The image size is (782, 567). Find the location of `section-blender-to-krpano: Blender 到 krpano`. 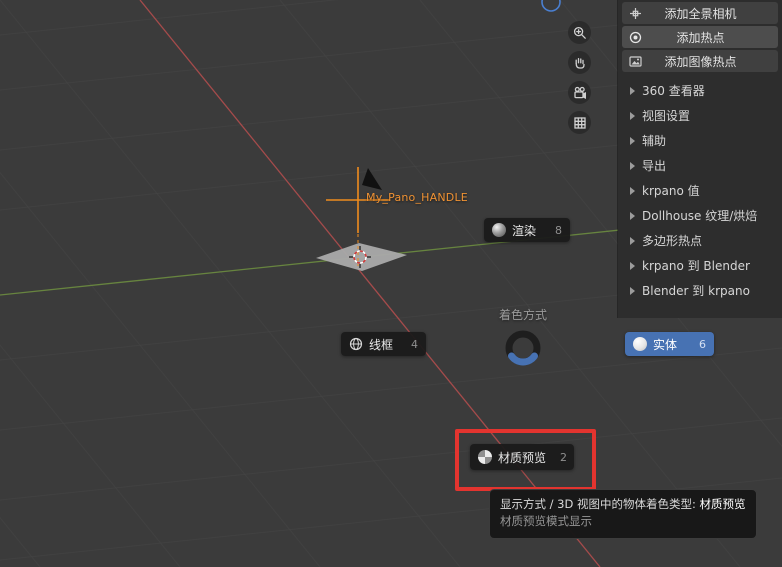

section-blender-to-krpano: Blender 到 krpano is located at coordinates (700, 290).